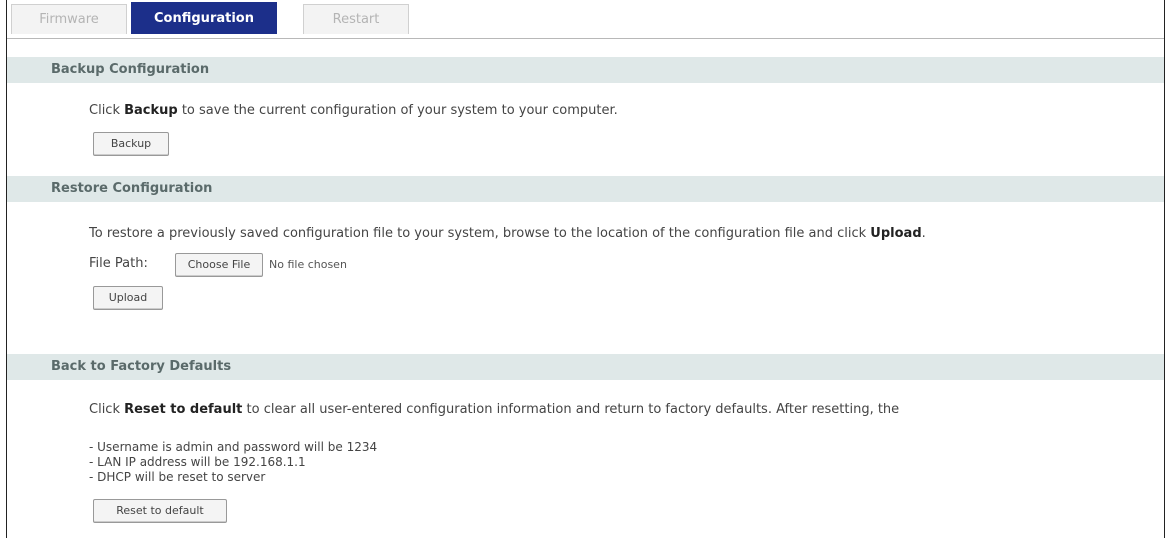 This screenshot has width=1169, height=538. What do you see at coordinates (160, 511) in the screenshot?
I see `reset-to-default-button: Reset to default` at bounding box center [160, 511].